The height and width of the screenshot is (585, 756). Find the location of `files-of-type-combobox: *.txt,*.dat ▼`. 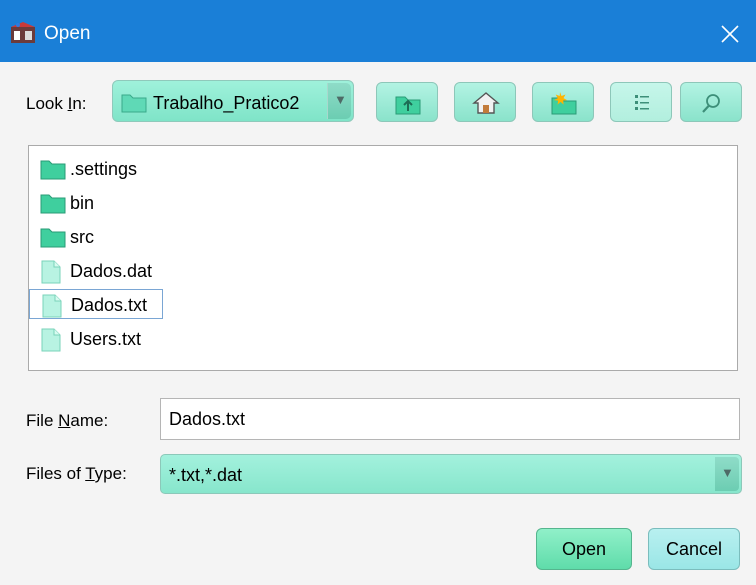

files-of-type-combobox: *.txt,*.dat ▼ is located at coordinates (451, 474).